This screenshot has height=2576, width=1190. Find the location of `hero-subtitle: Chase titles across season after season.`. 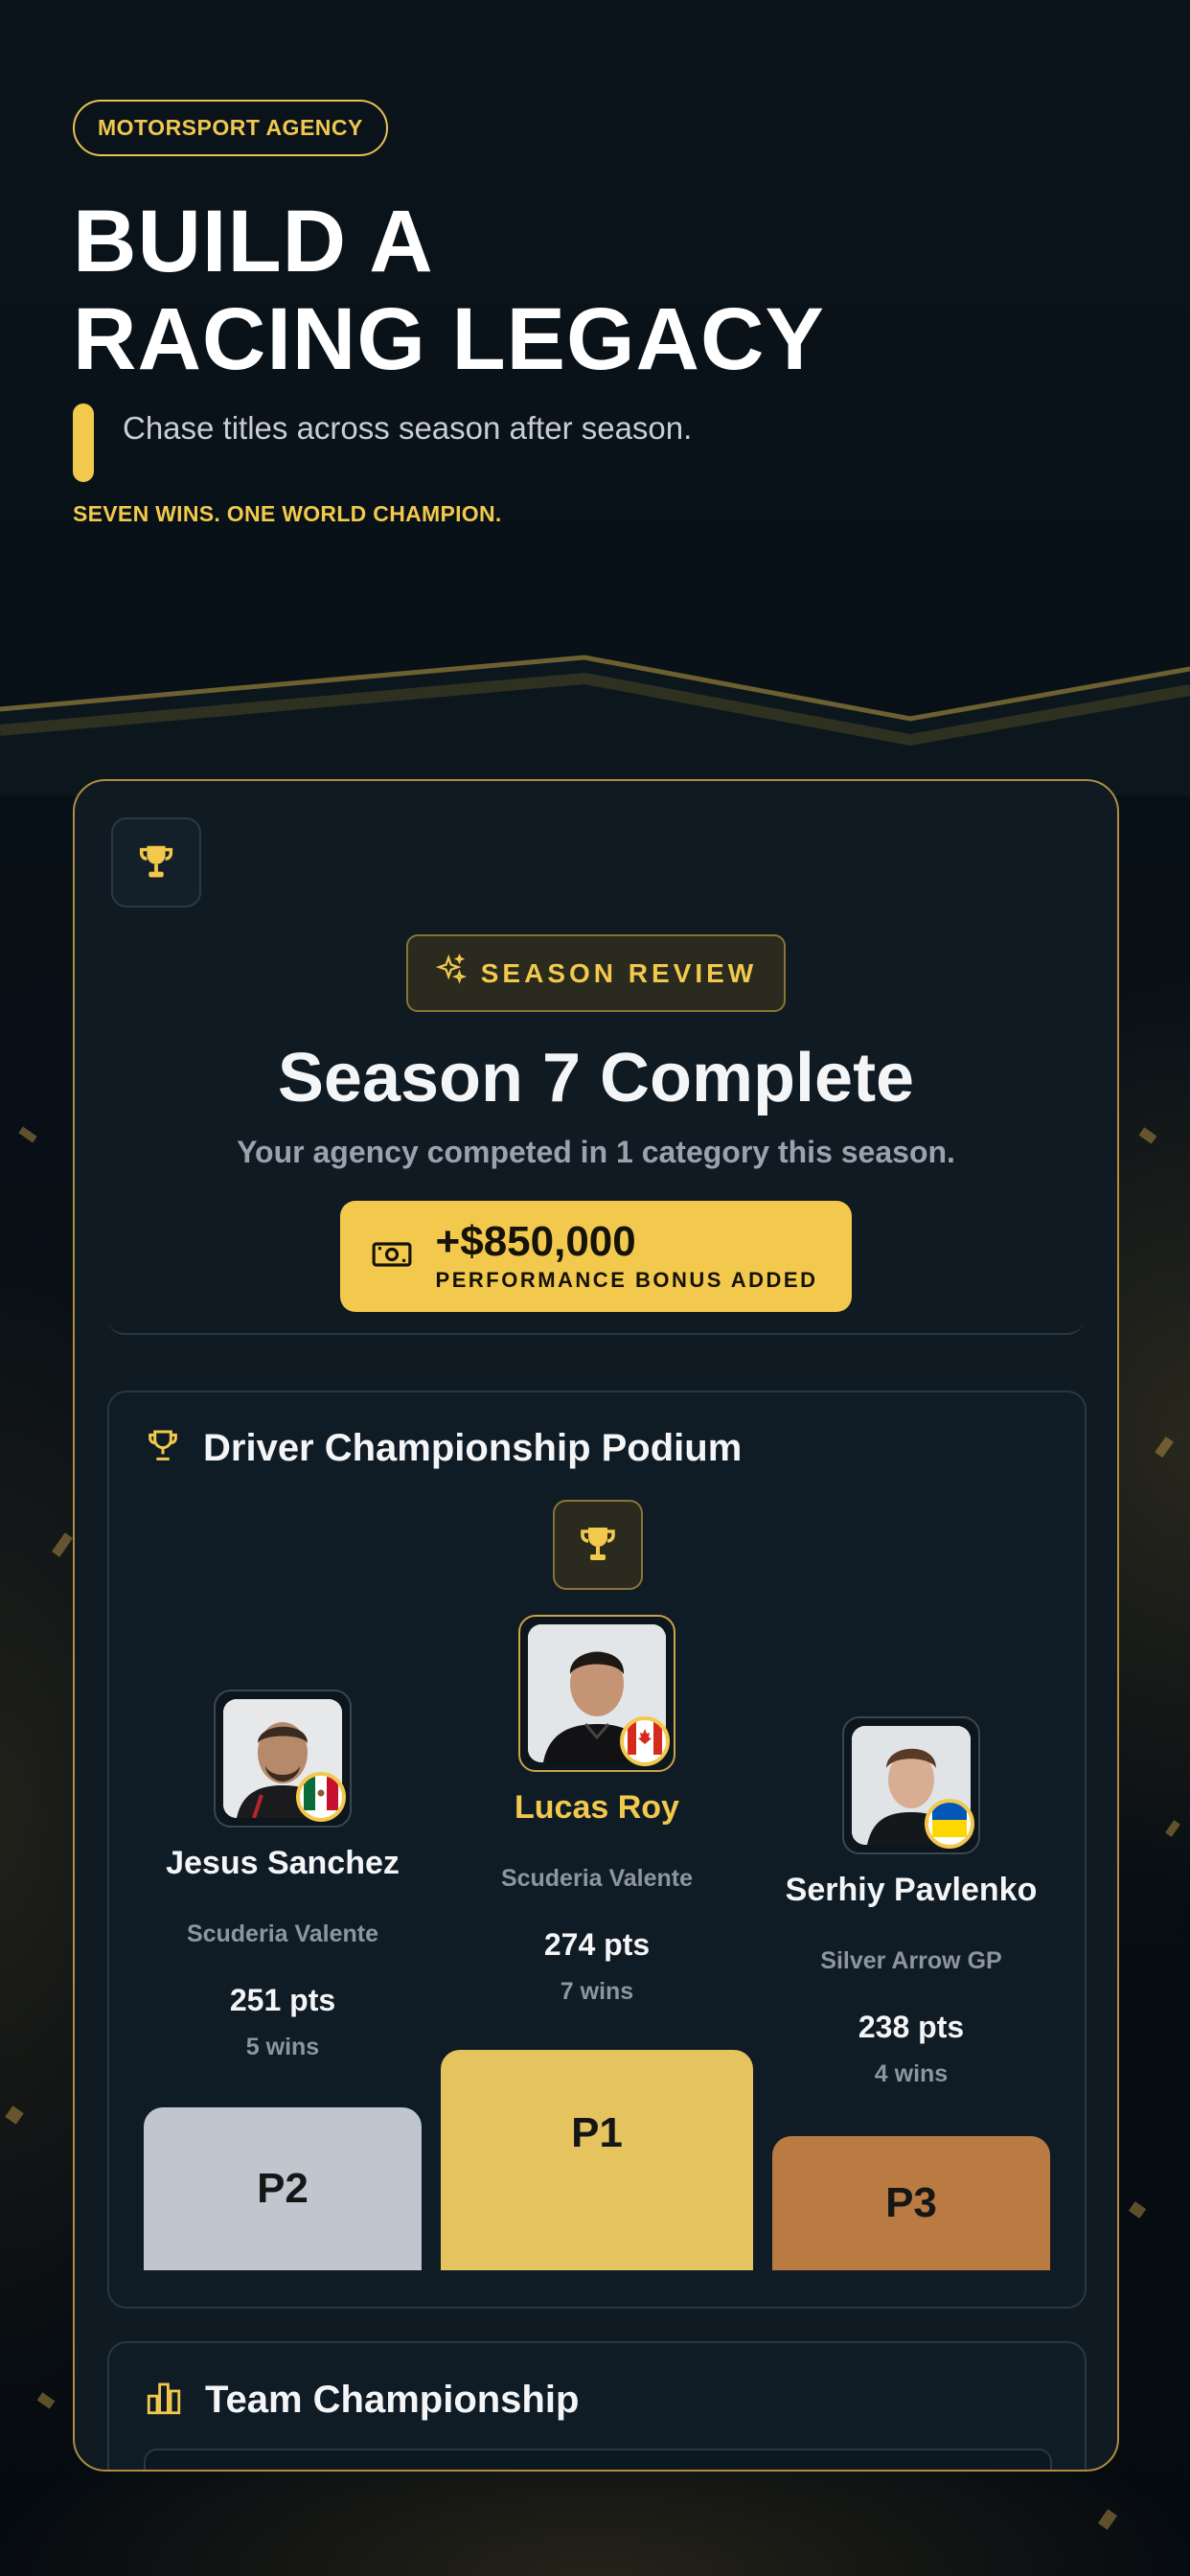

hero-subtitle: Chase titles across season after season. is located at coordinates (408, 428).